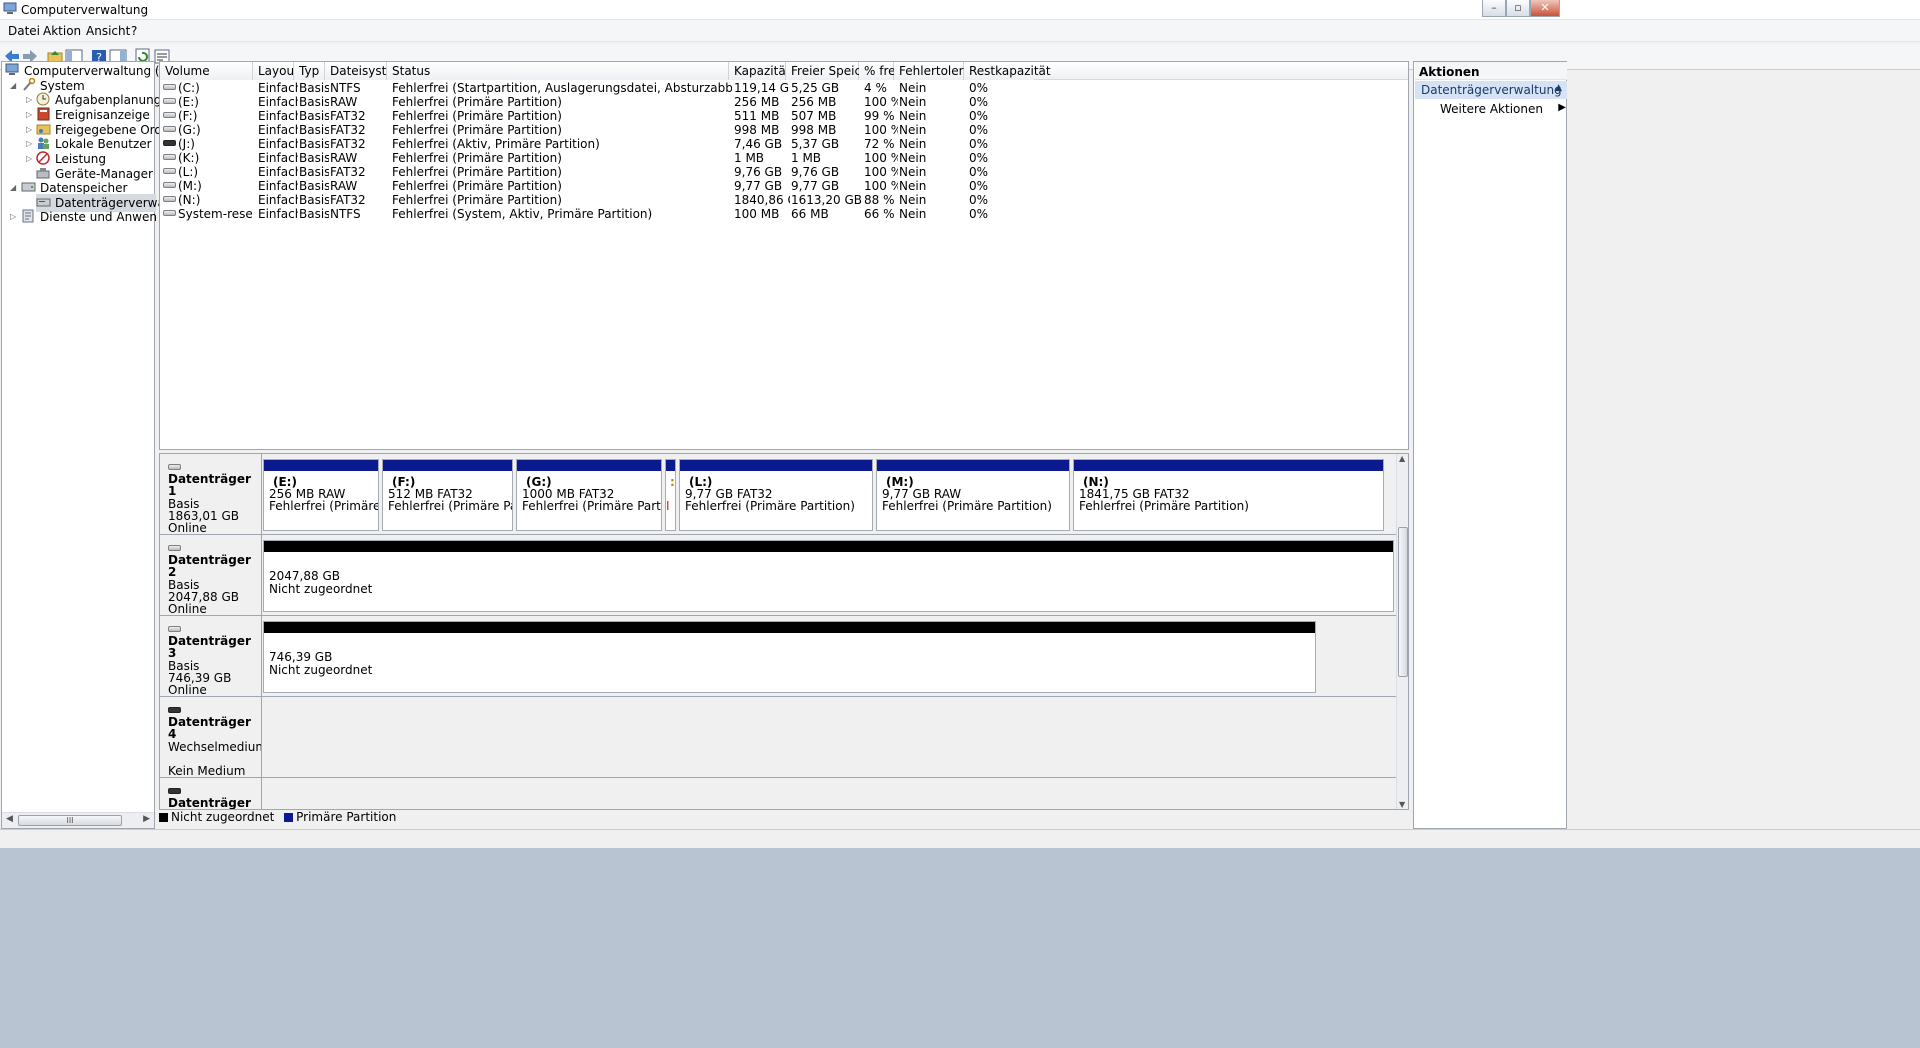 The image size is (1920, 1048). Describe the element at coordinates (211, 494) in the screenshot. I see `disk-info-1: Datenträger 1 Basis 1863,01 GB Online` at that location.